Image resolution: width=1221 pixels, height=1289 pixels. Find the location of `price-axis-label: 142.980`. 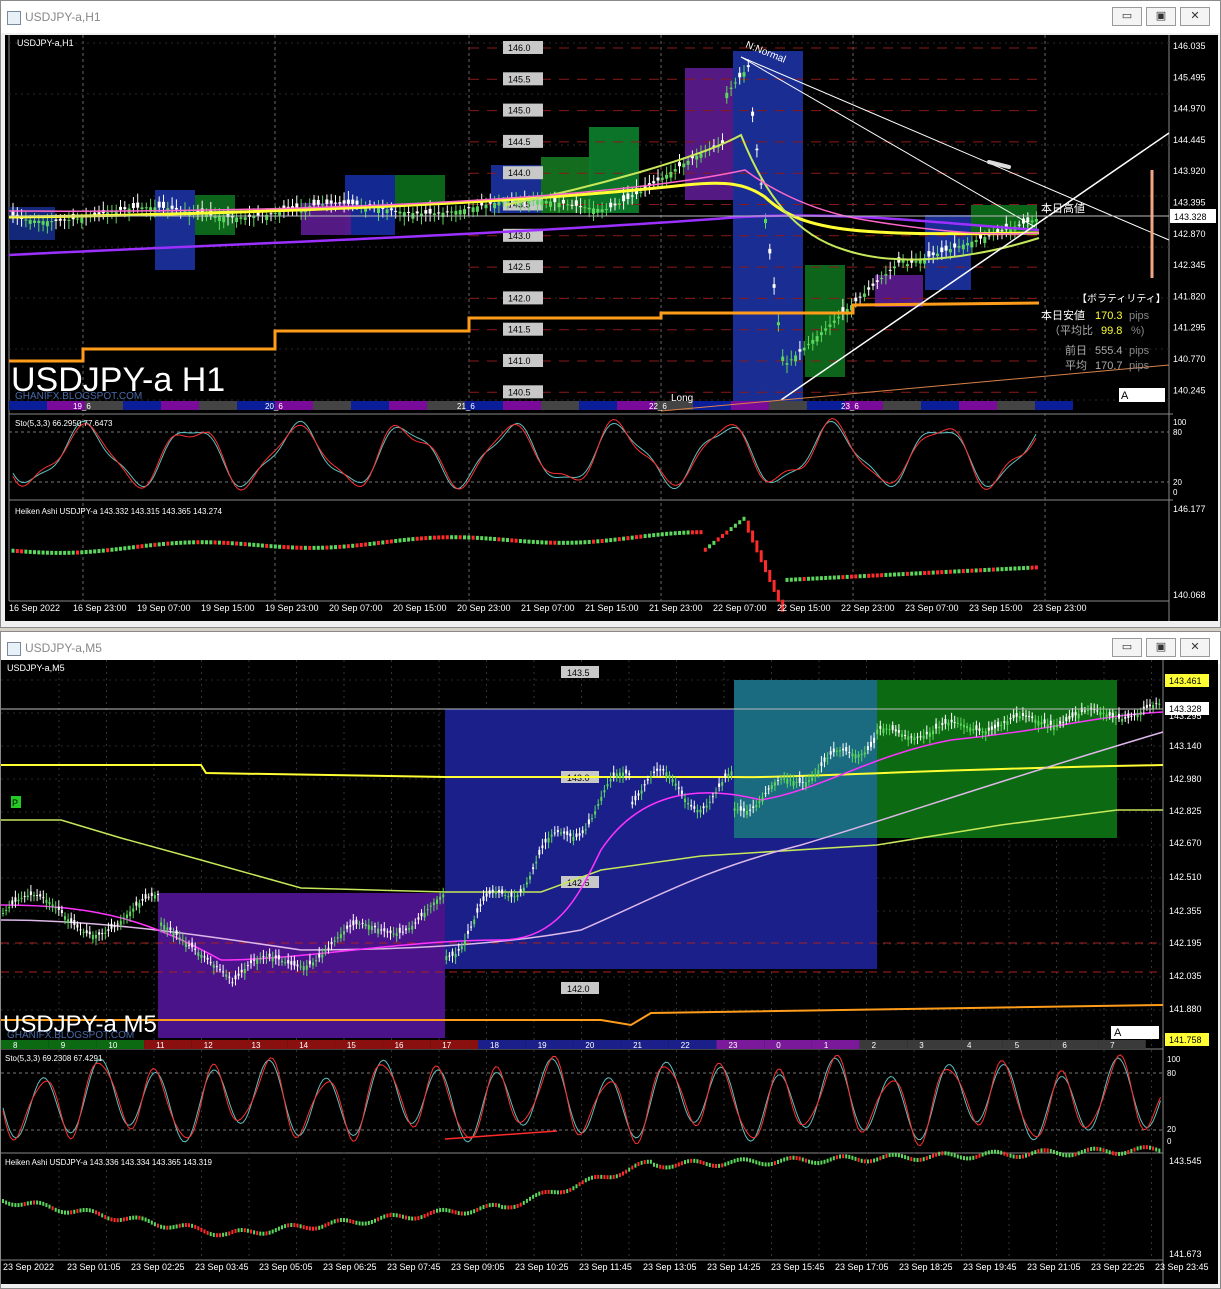

price-axis-label: 142.980 is located at coordinates (1185, 779).